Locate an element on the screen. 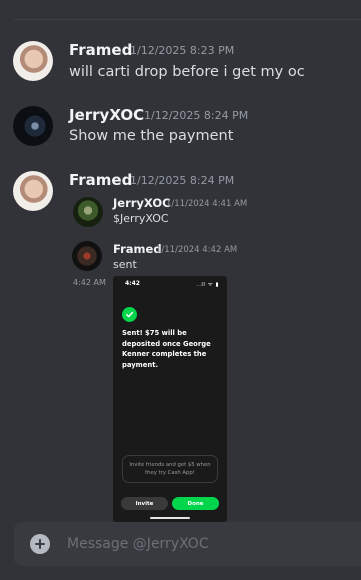 This screenshot has width=361, height=580. message-text: will carti drop before i get my oc is located at coordinates (187, 72).